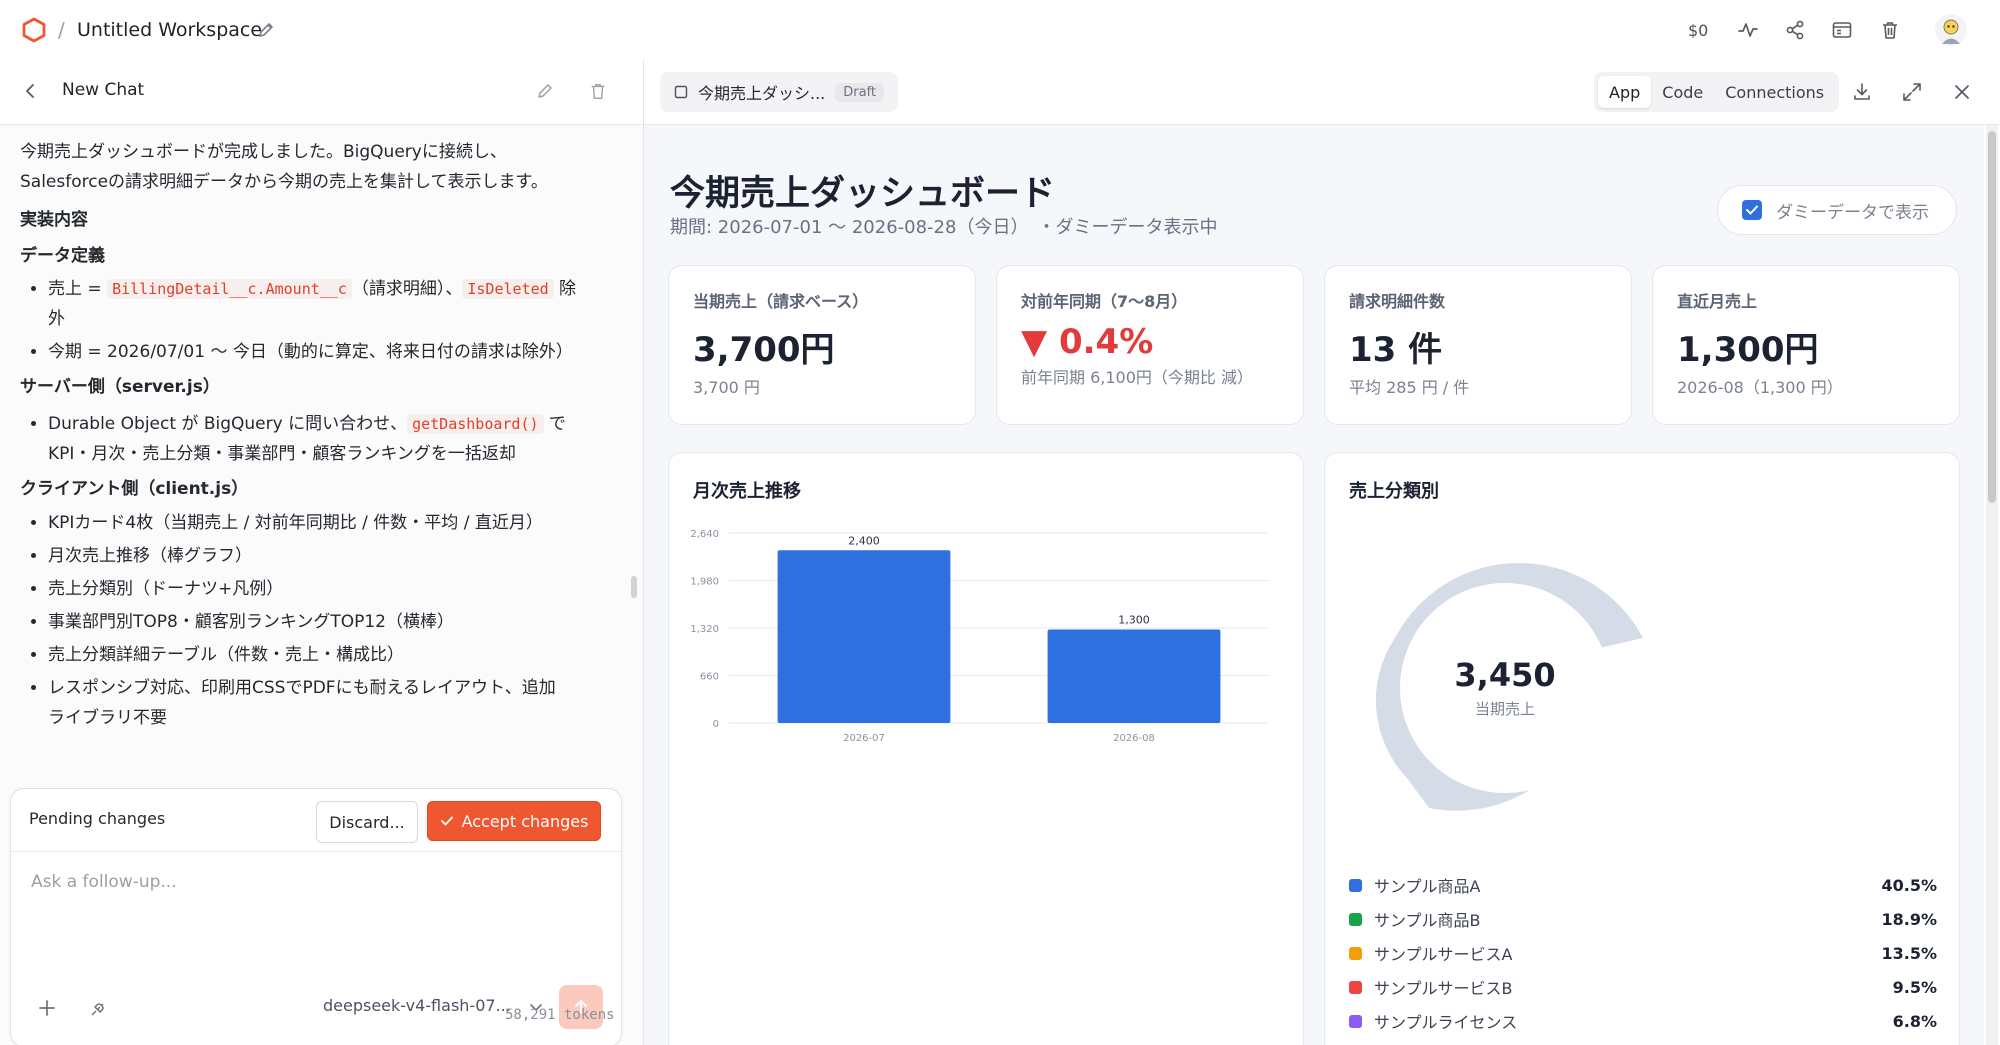  Describe the element at coordinates (1698, 30) in the screenshot. I see `cost-display: $0` at that location.